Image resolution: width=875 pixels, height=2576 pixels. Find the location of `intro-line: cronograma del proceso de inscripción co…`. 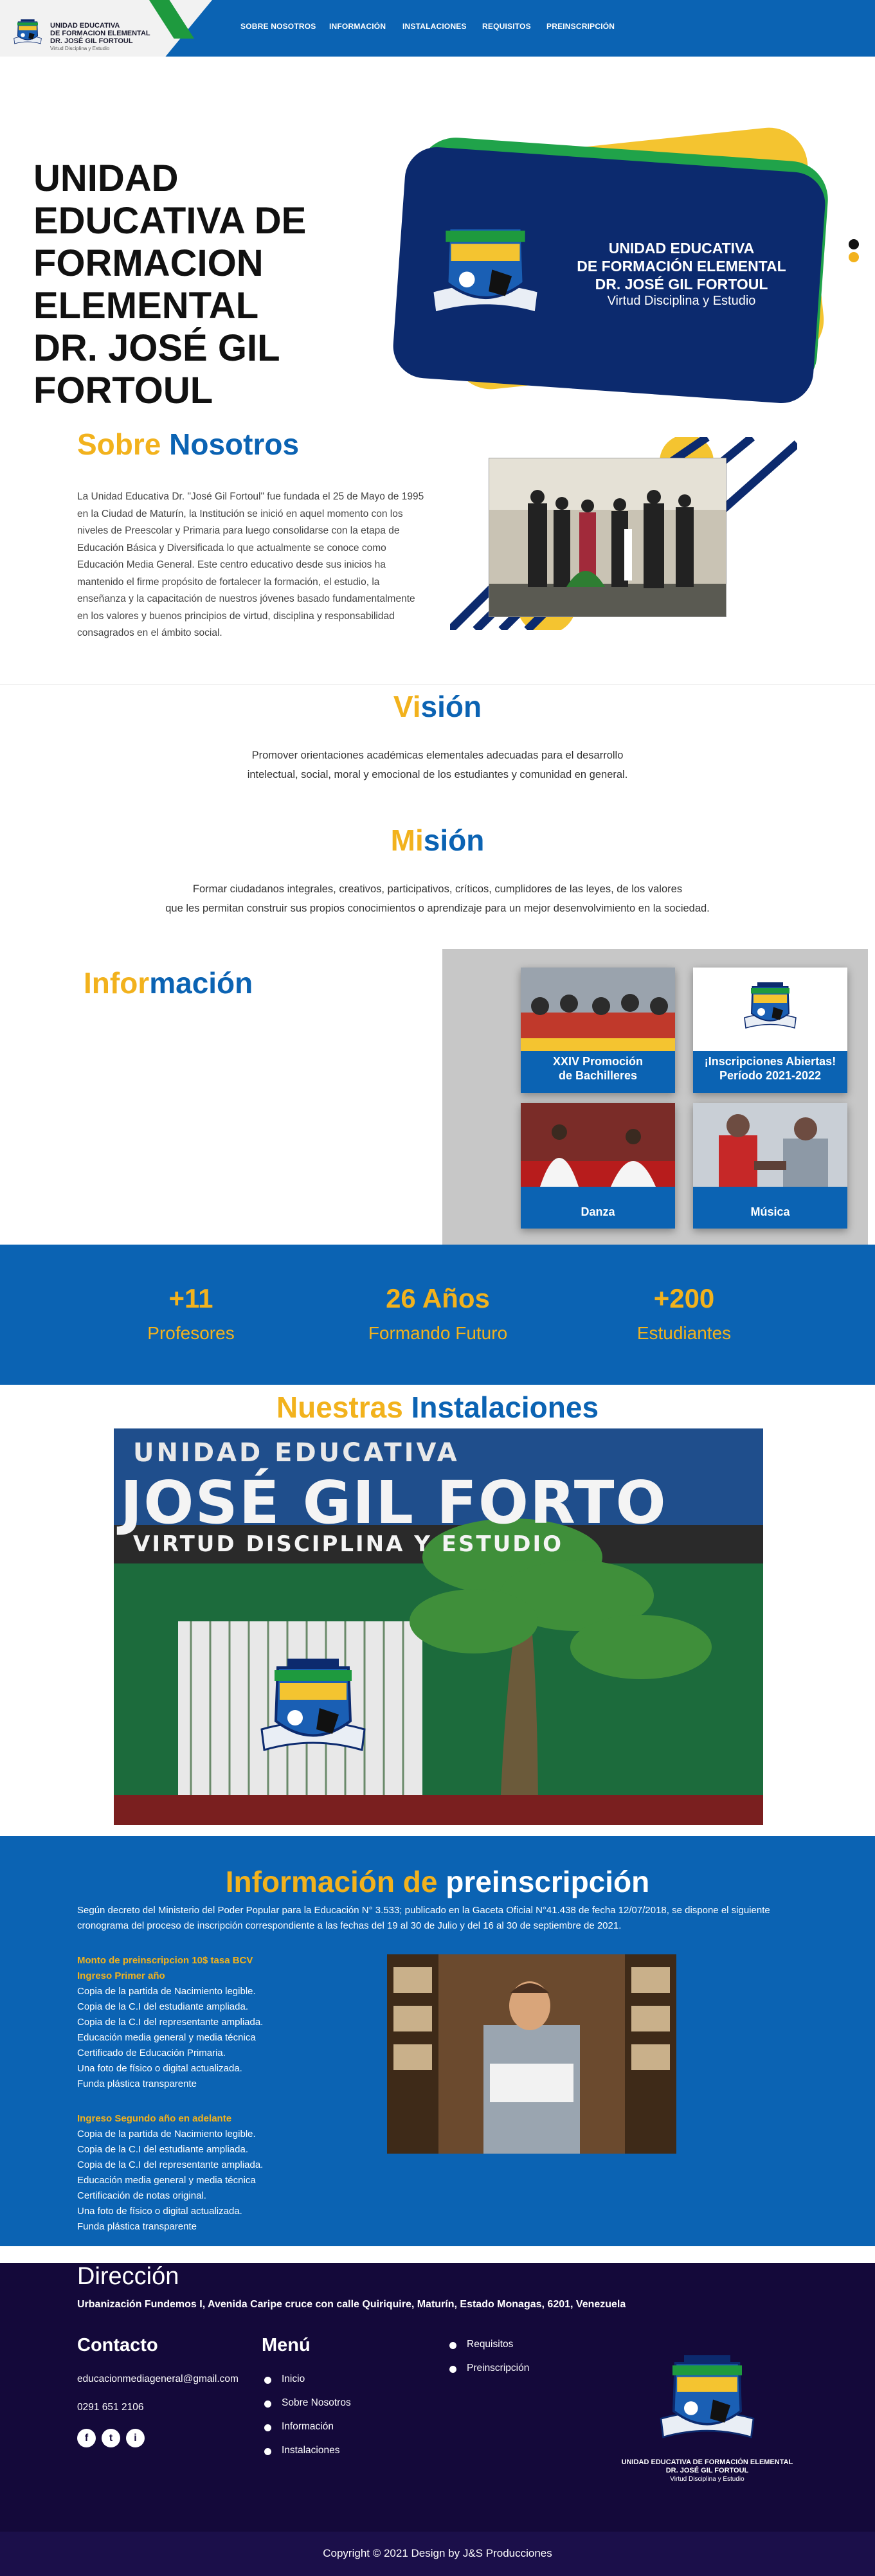

intro-line: cronograma del proceso de inscripción co… is located at coordinates (349, 1925).